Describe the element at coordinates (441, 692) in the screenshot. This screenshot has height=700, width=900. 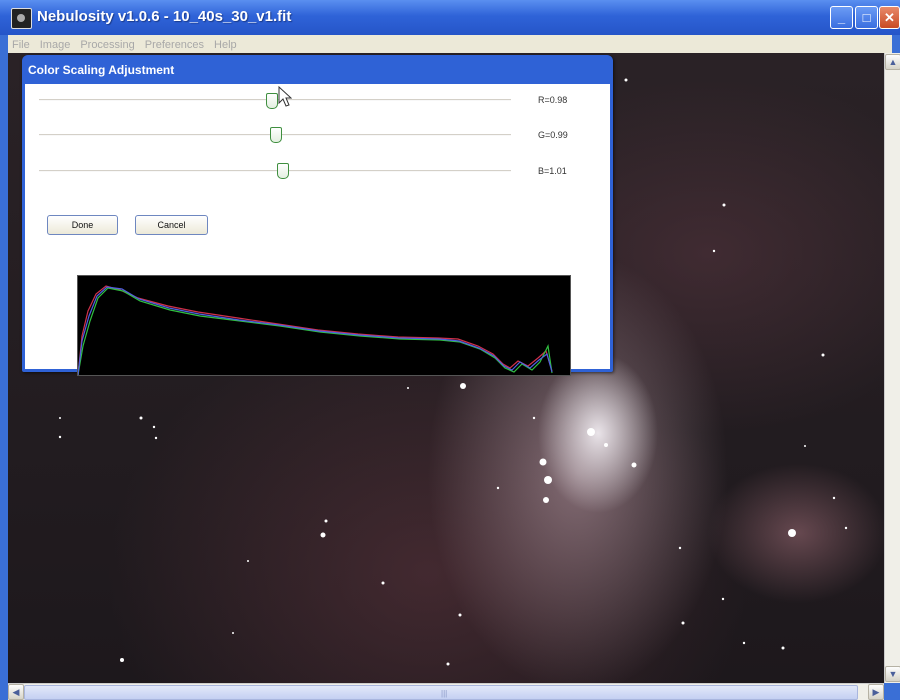
I see `horizontal-scroll-thumb: |||` at that location.